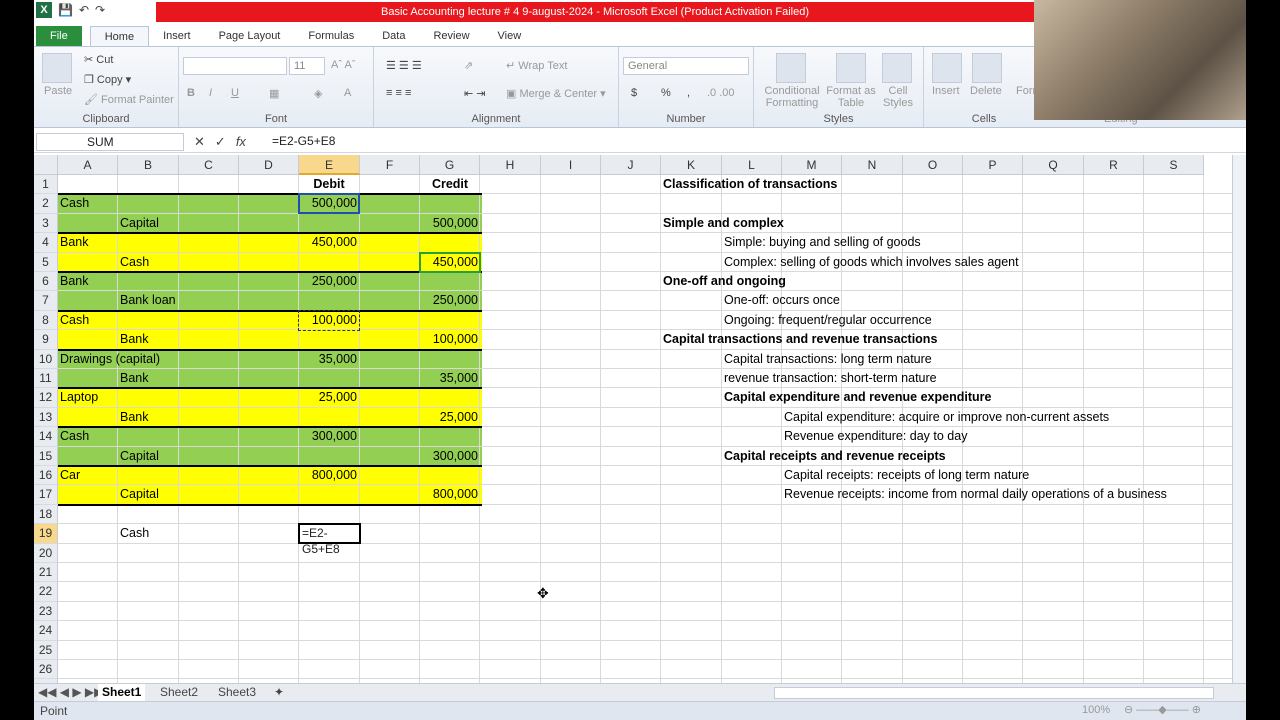 The height and width of the screenshot is (720, 1280). I want to click on credit-amount-cell: 25,000, so click(450, 417).